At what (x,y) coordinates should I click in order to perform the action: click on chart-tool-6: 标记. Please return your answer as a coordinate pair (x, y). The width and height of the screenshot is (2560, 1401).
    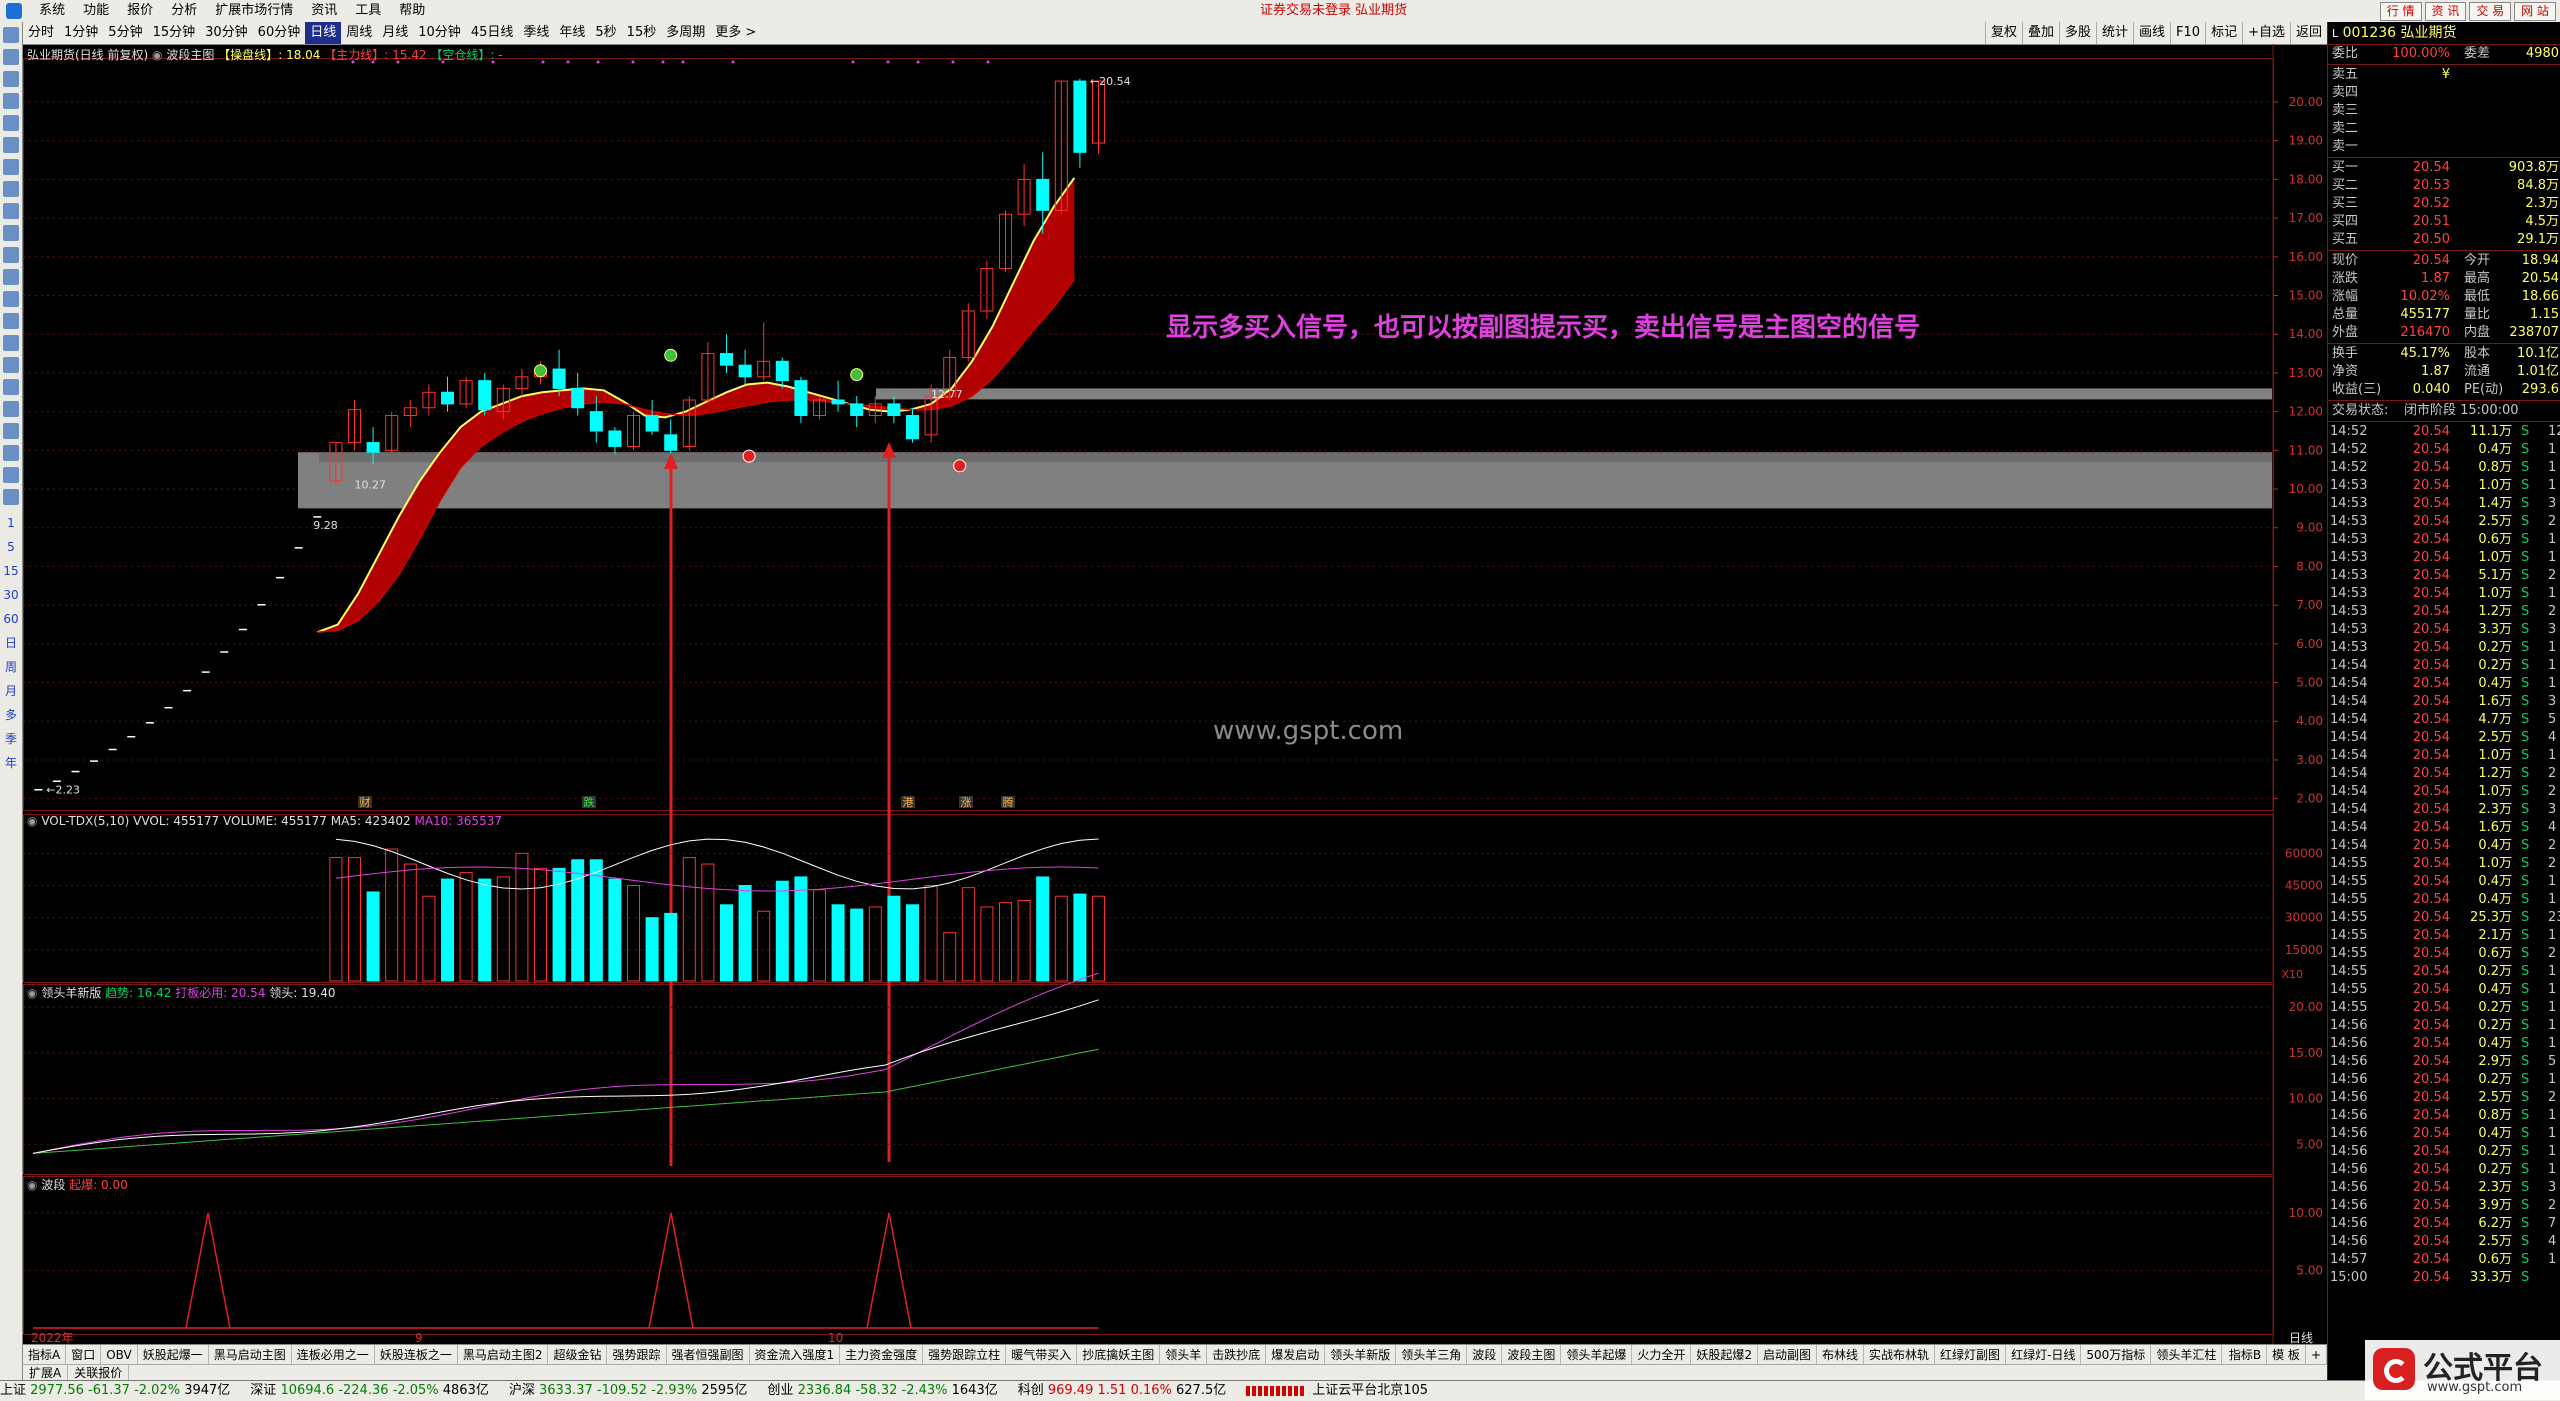
    Looking at the image, I should click on (2223, 33).